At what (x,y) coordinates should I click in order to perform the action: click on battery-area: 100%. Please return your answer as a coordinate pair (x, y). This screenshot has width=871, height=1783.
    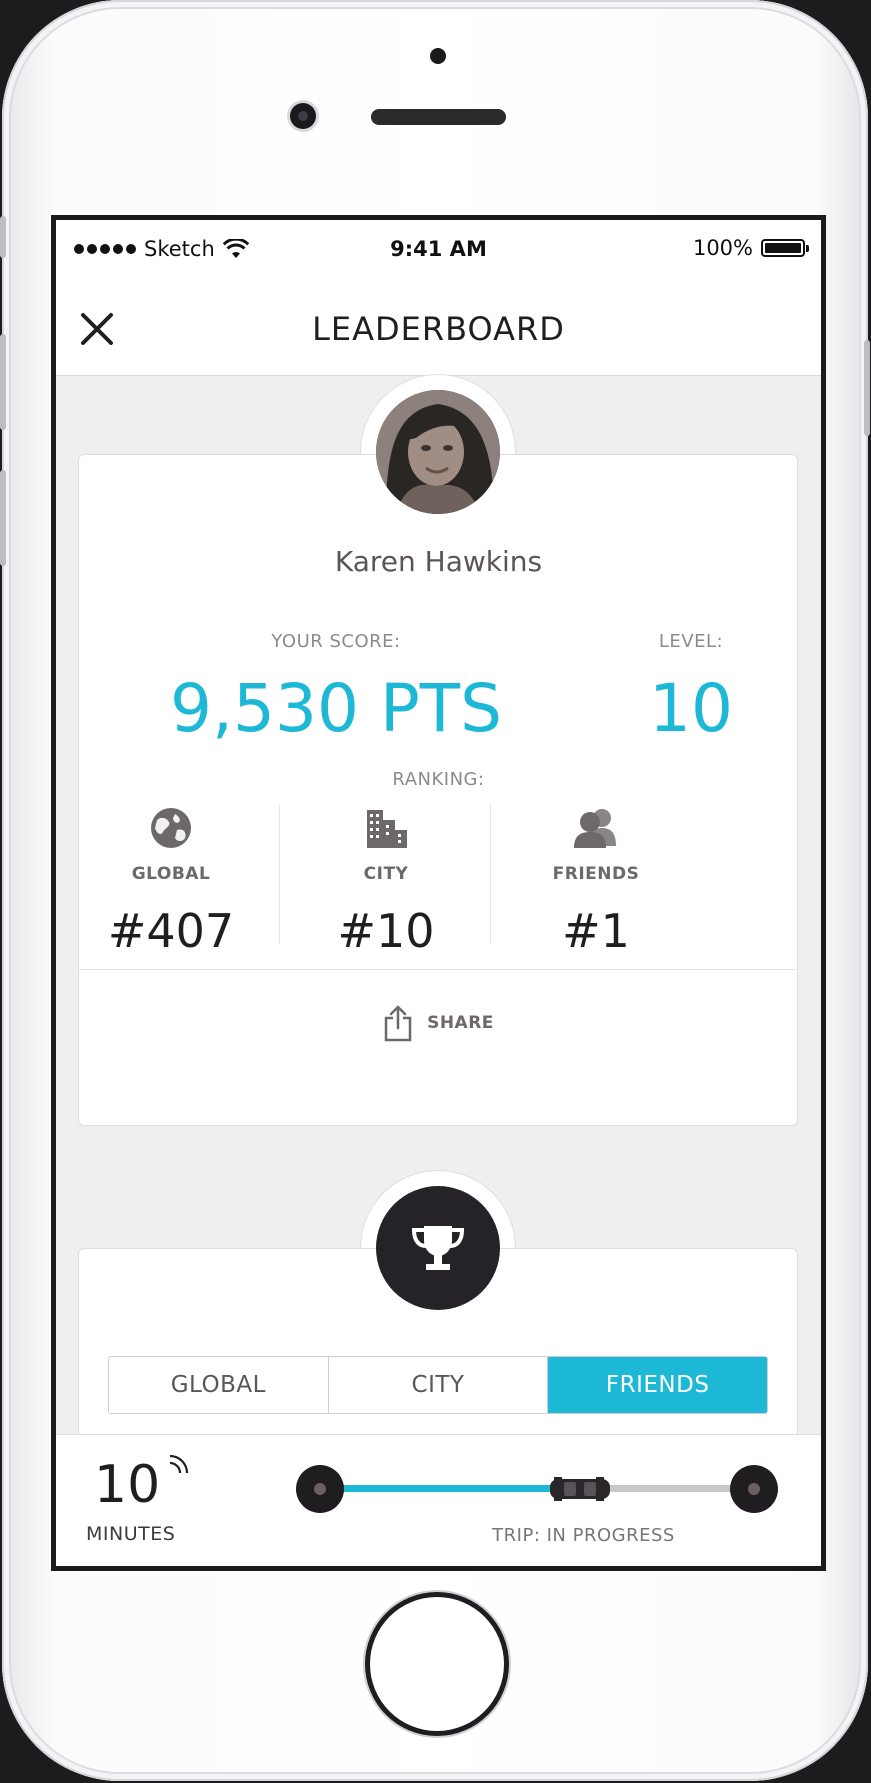
    Looking at the image, I should click on (750, 248).